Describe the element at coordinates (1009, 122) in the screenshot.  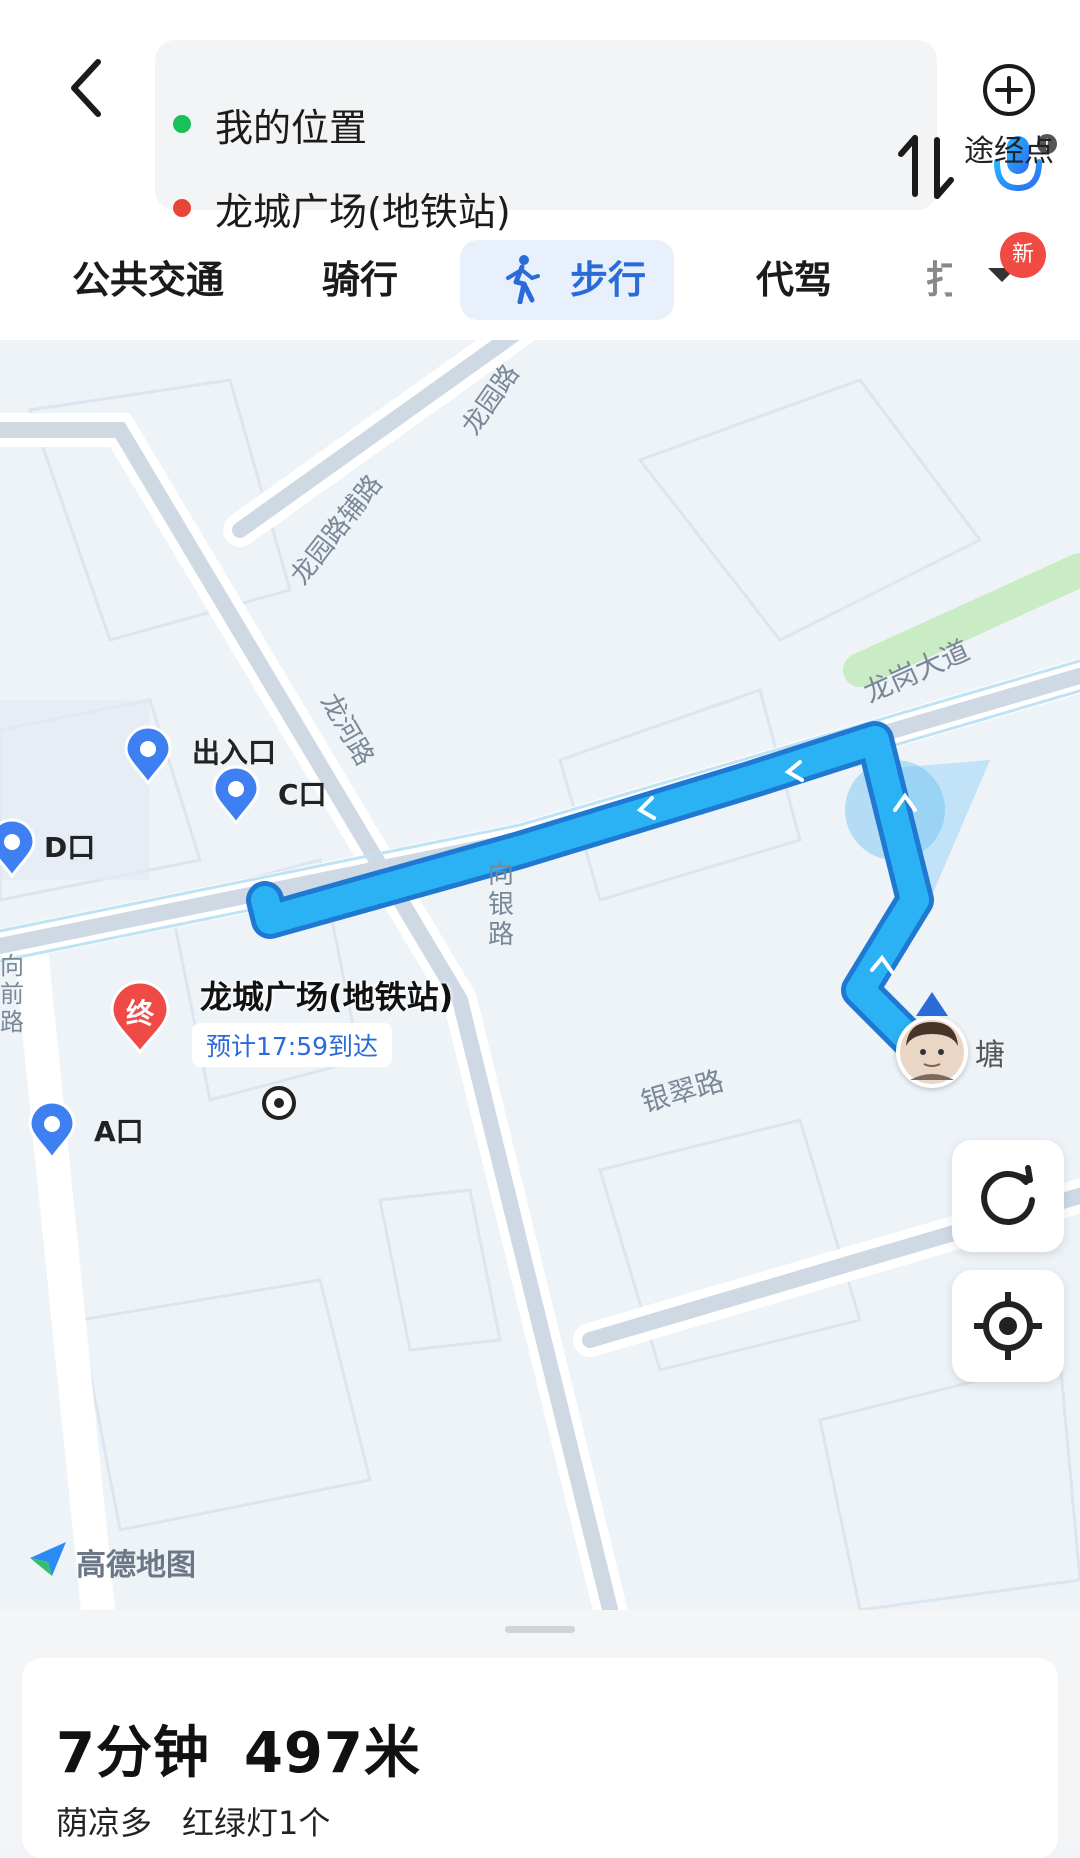
I see `add-waypoint-button: 途经点` at that location.